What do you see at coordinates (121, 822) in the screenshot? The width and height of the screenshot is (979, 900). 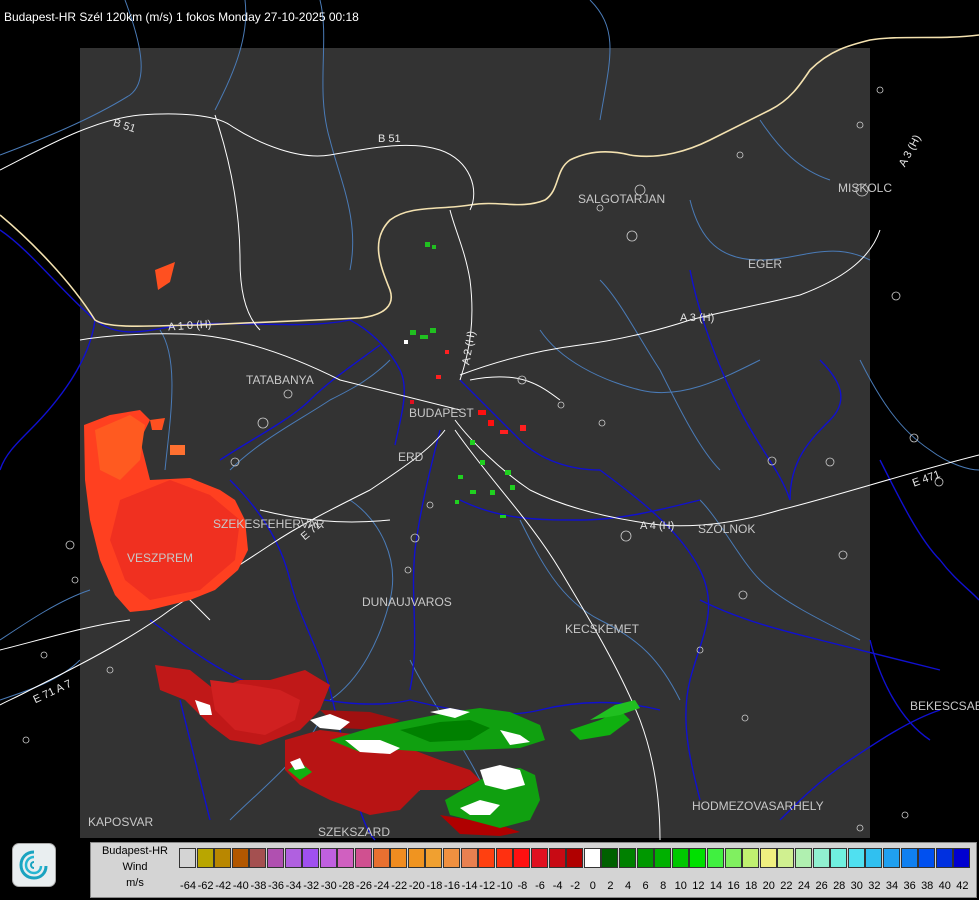 I see `city-label-kaposvar: KAPOSVAR` at bounding box center [121, 822].